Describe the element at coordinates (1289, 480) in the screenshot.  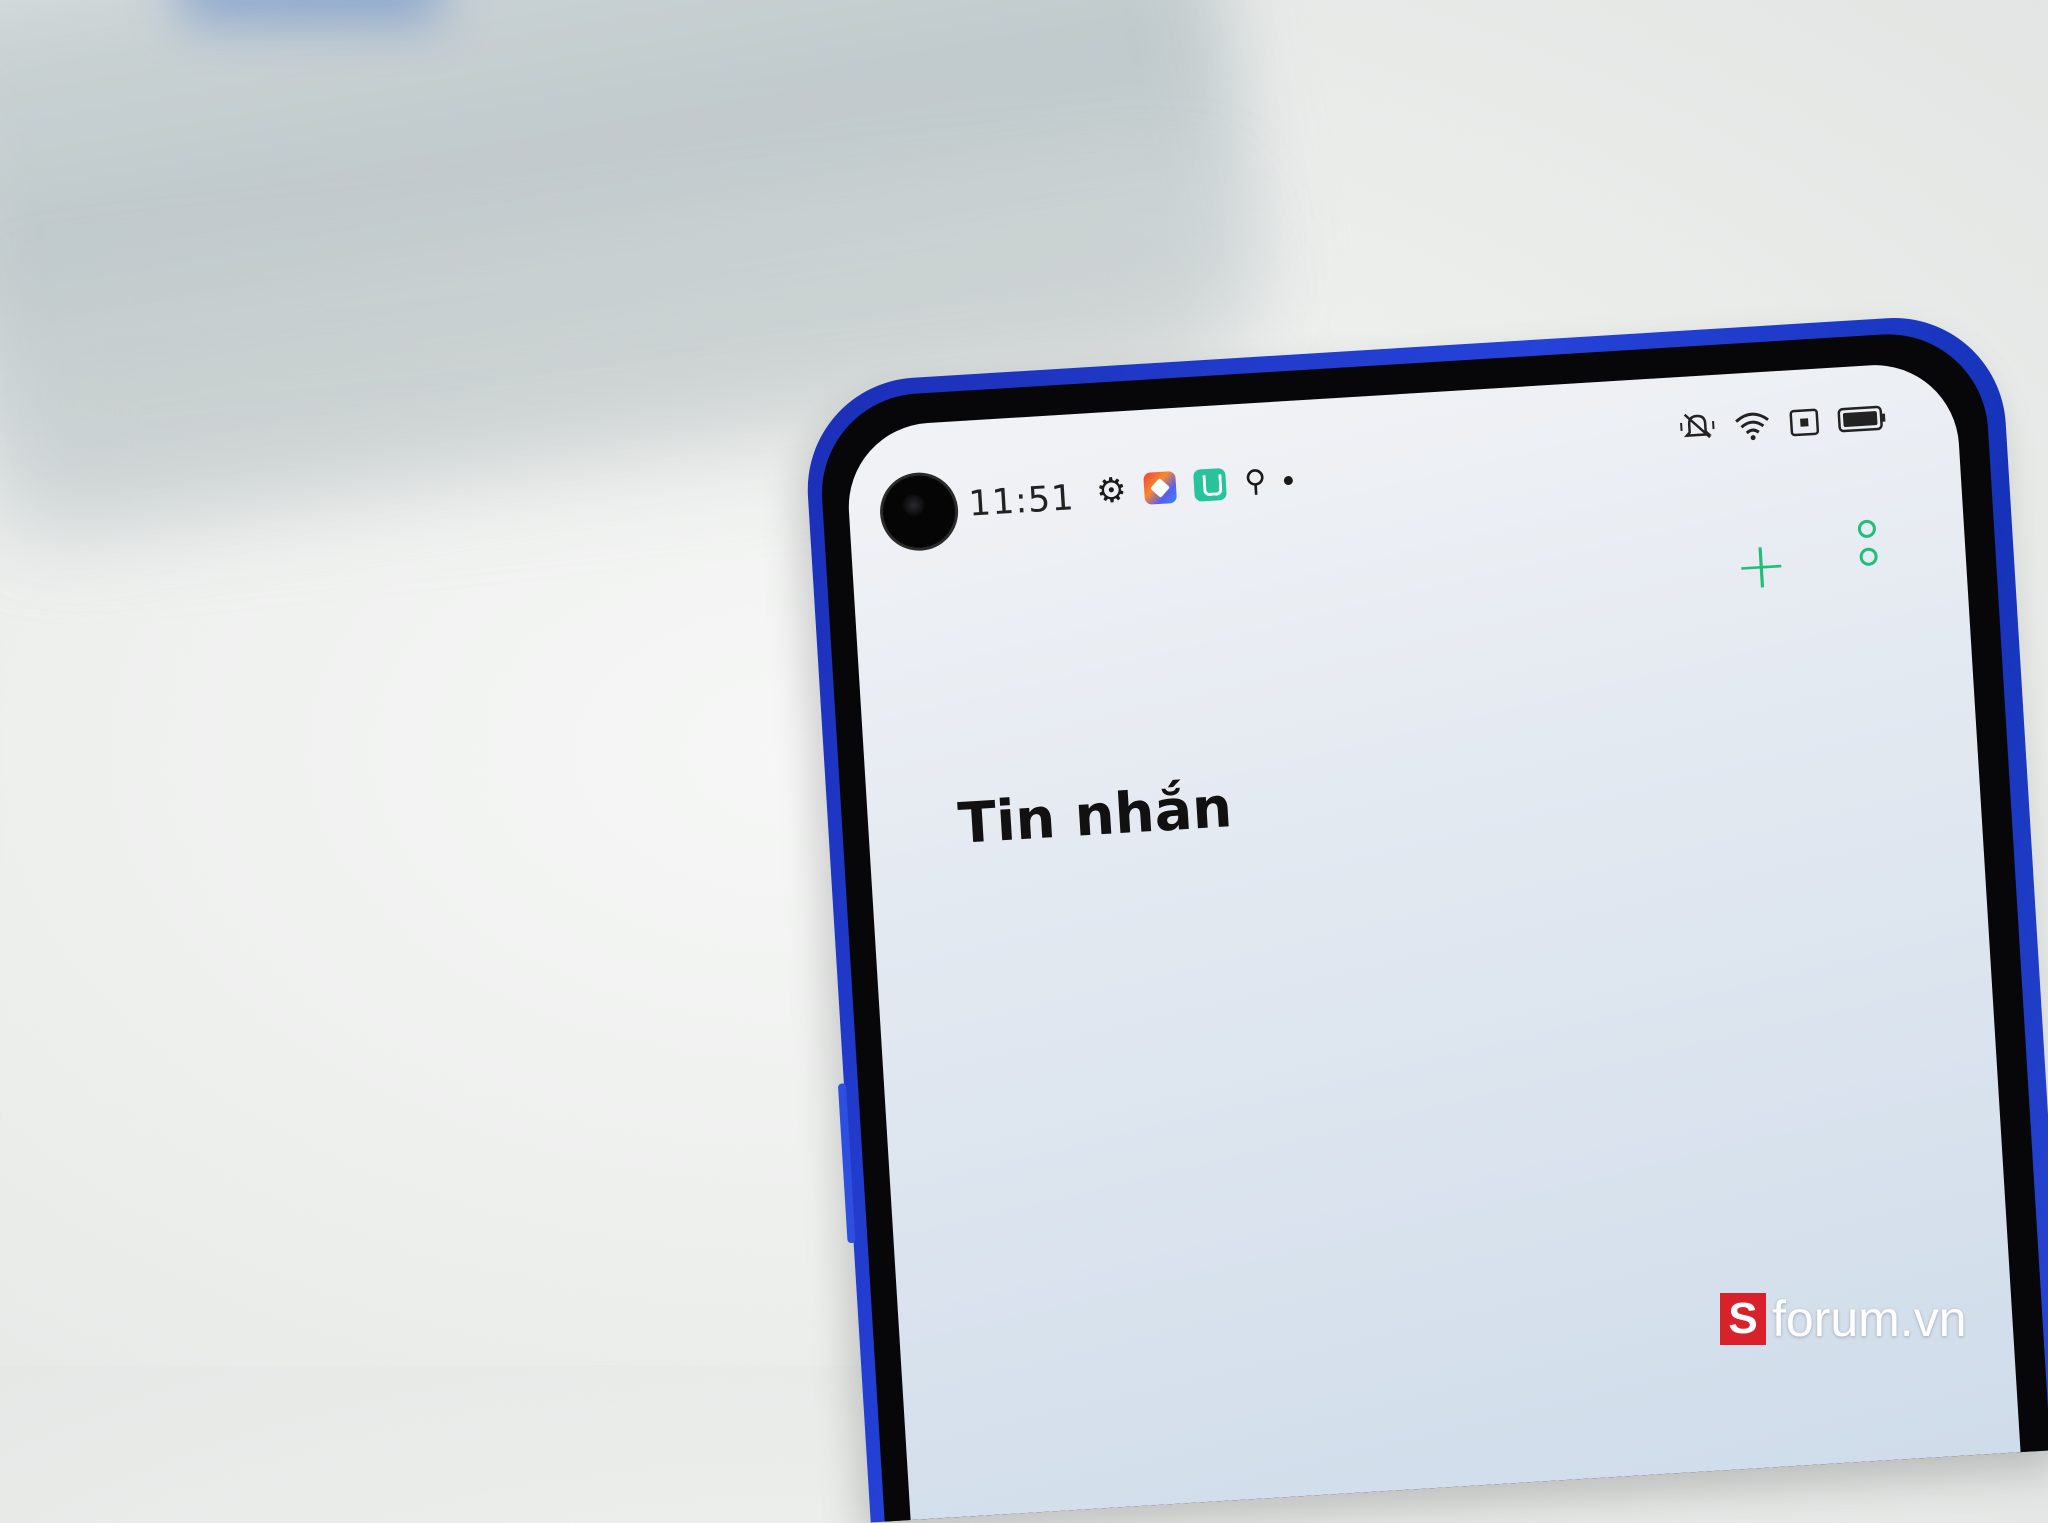
I see `notification-dot` at that location.